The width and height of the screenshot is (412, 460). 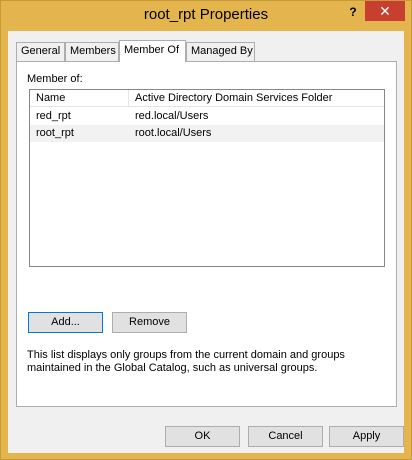 What do you see at coordinates (152, 51) in the screenshot?
I see `tab-member-of: Member Of` at bounding box center [152, 51].